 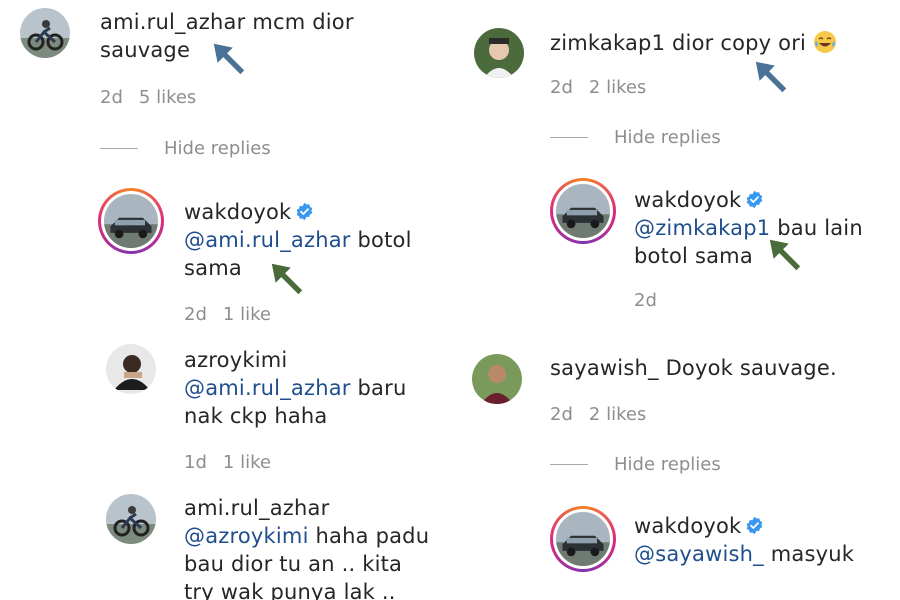 What do you see at coordinates (764, 540) in the screenshot?
I see `reply-text: wakdoyok @sayawish_ masyuk` at bounding box center [764, 540].